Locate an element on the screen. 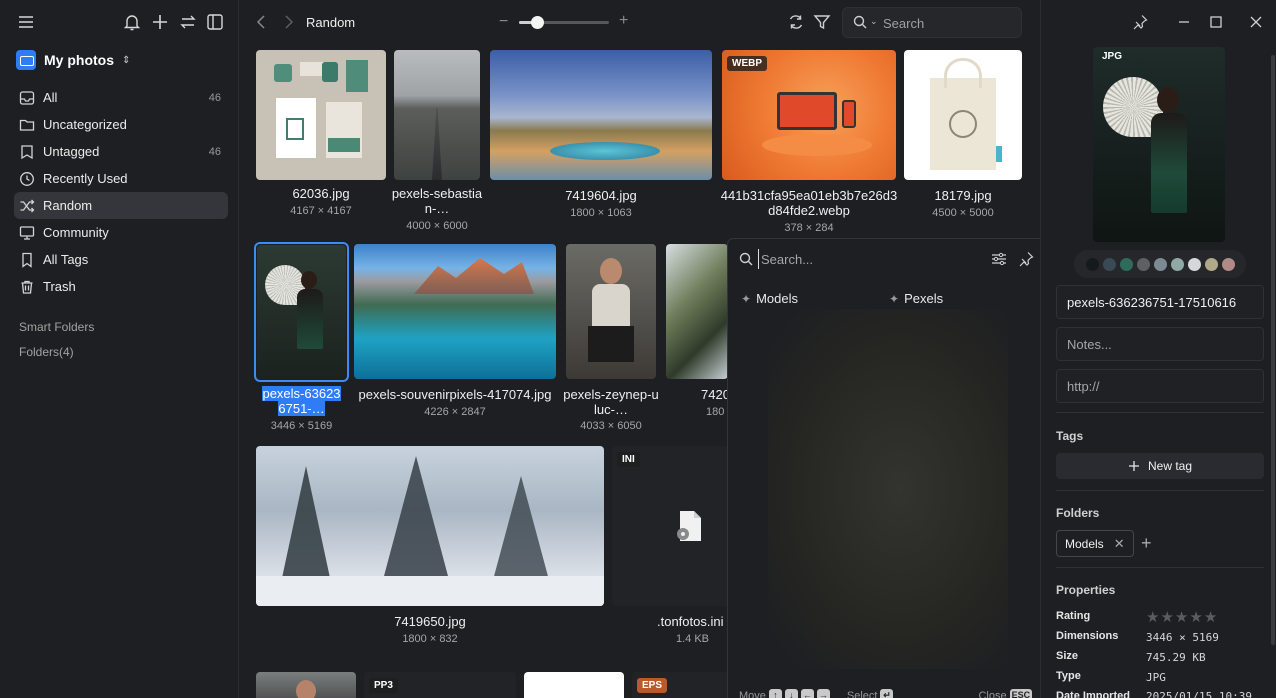 The height and width of the screenshot is (698, 1276). inspector-scrollbar is located at coordinates (1273, 350).